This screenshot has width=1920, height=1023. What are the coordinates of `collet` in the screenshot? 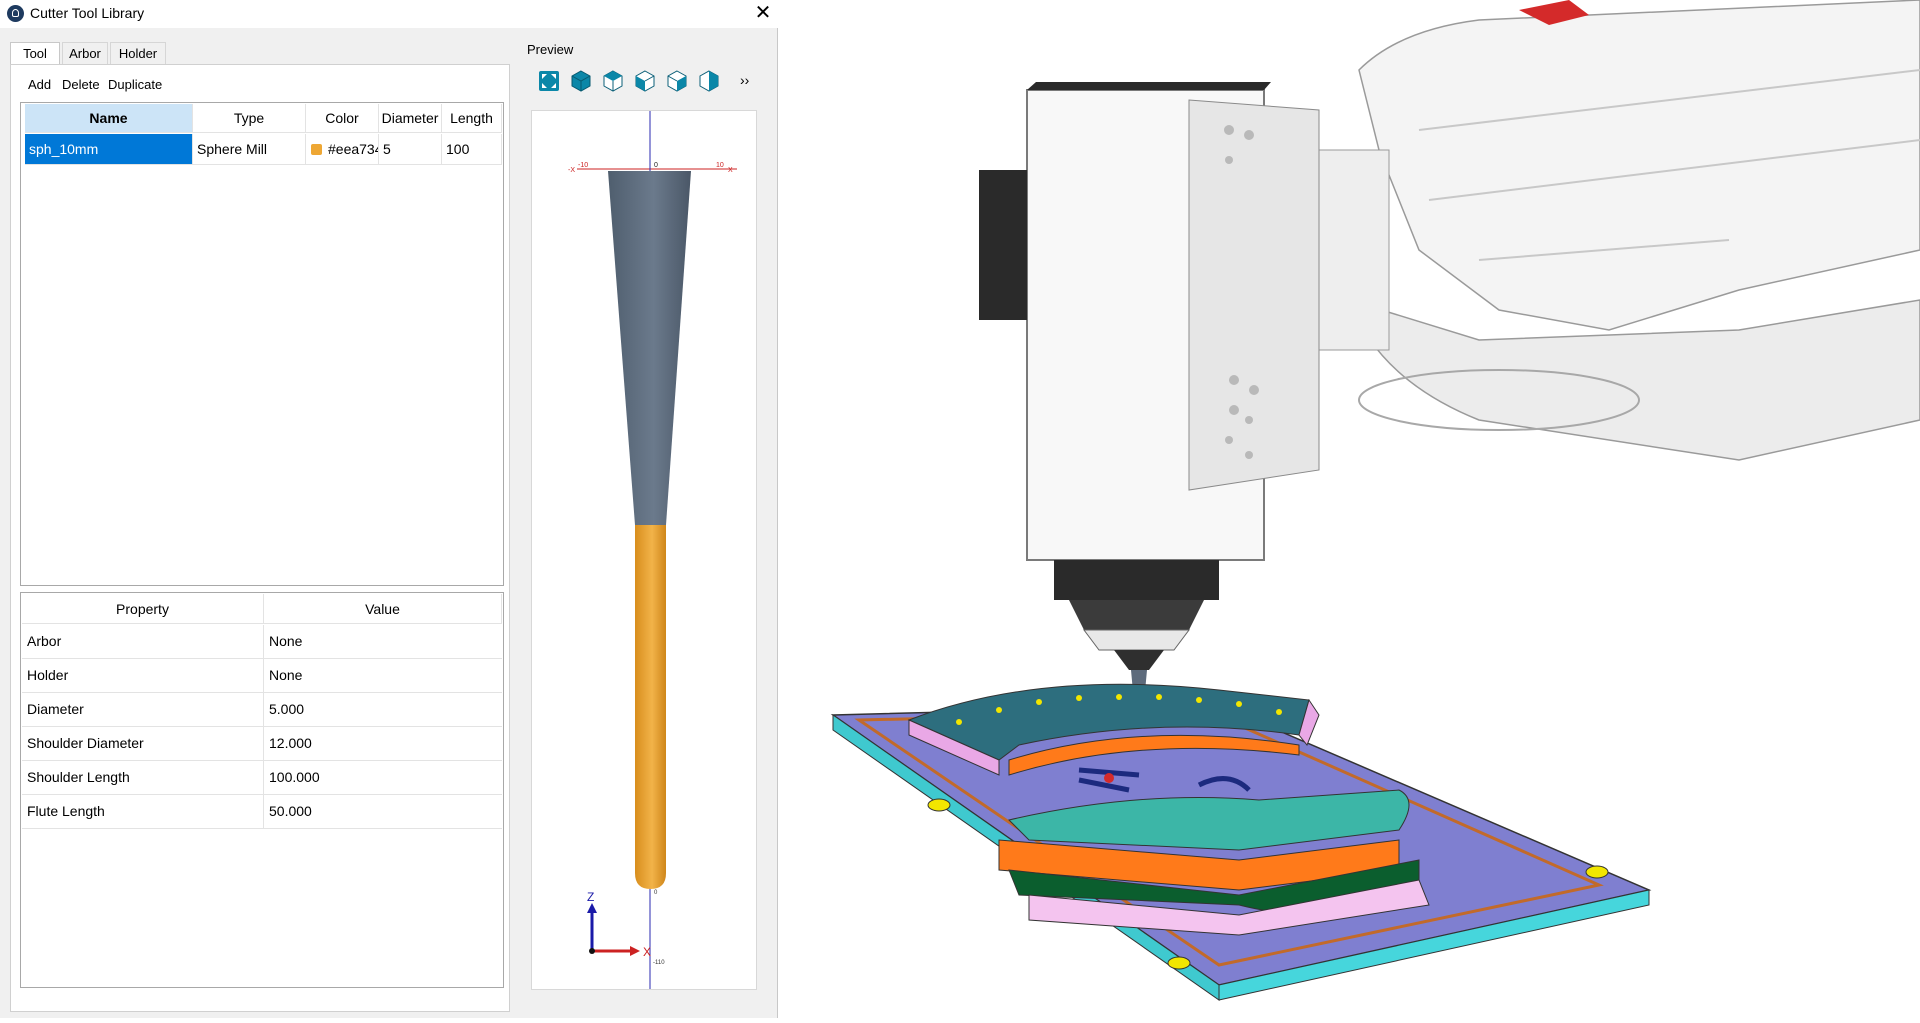 It's located at (1139, 660).